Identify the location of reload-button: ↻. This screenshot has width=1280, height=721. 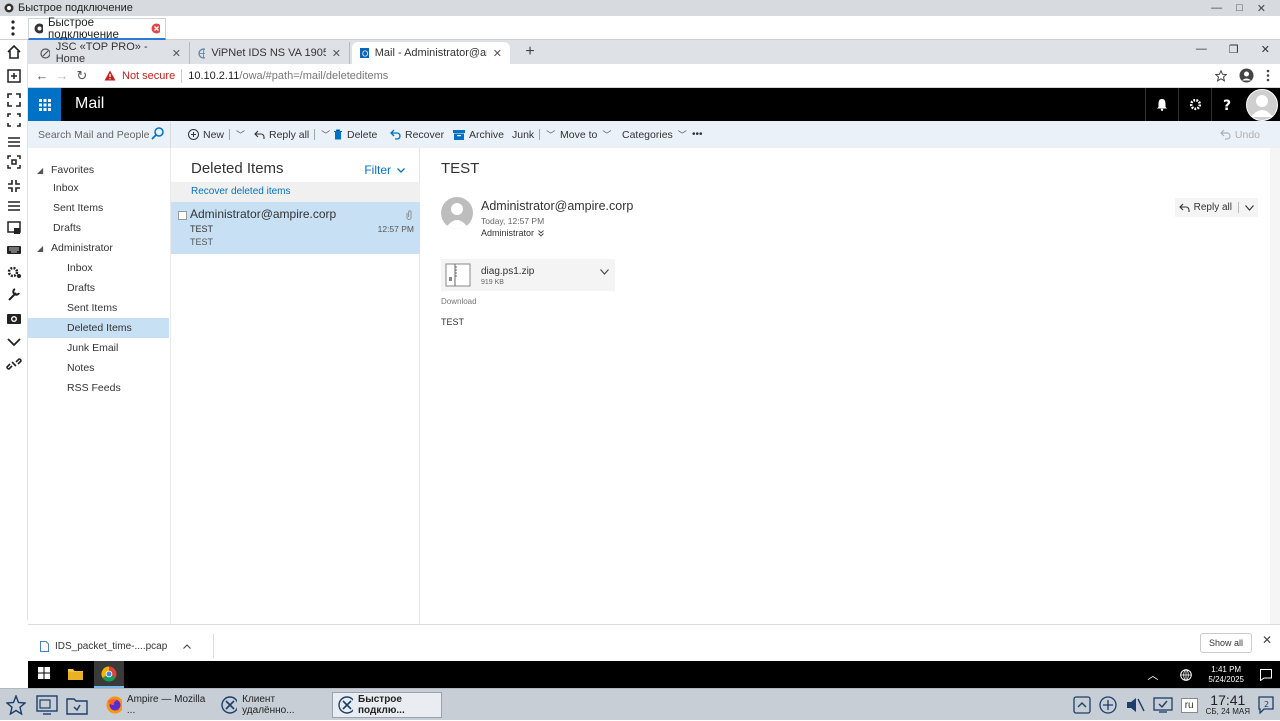
(82, 76).